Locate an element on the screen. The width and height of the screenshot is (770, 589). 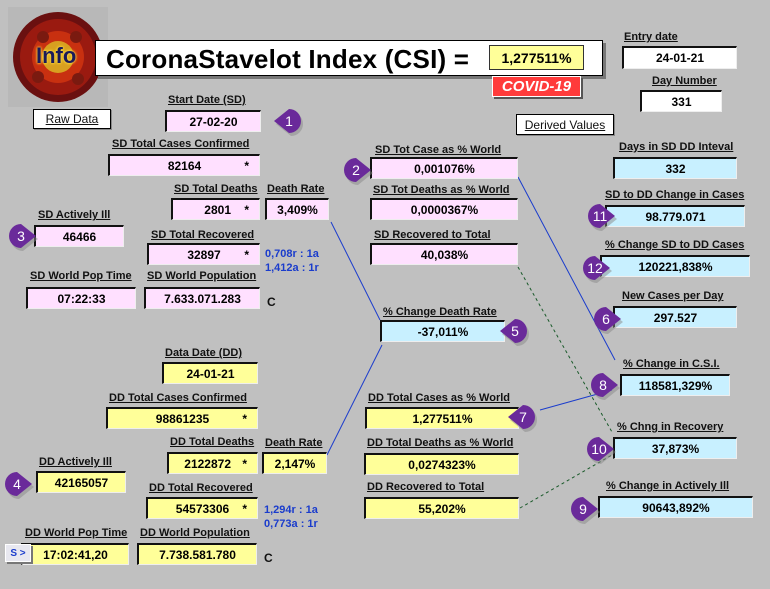
callout-marker-9: 9 is located at coordinates (585, 510).